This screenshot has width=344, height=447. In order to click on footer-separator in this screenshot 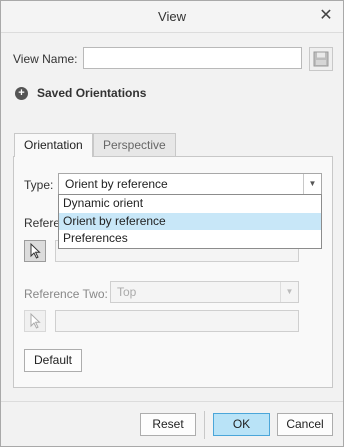, I will do `click(204, 425)`.